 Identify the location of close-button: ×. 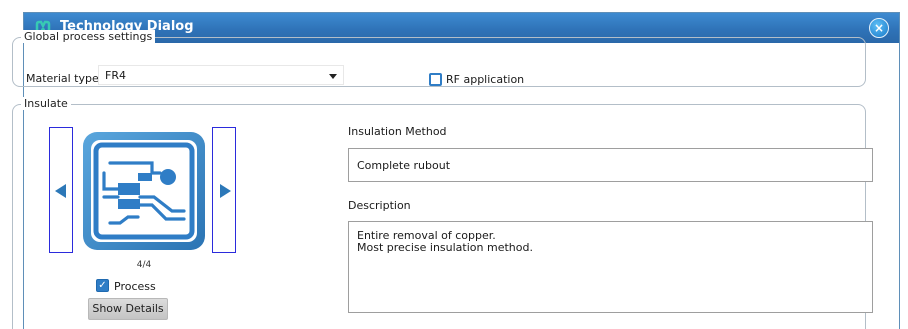
(879, 28).